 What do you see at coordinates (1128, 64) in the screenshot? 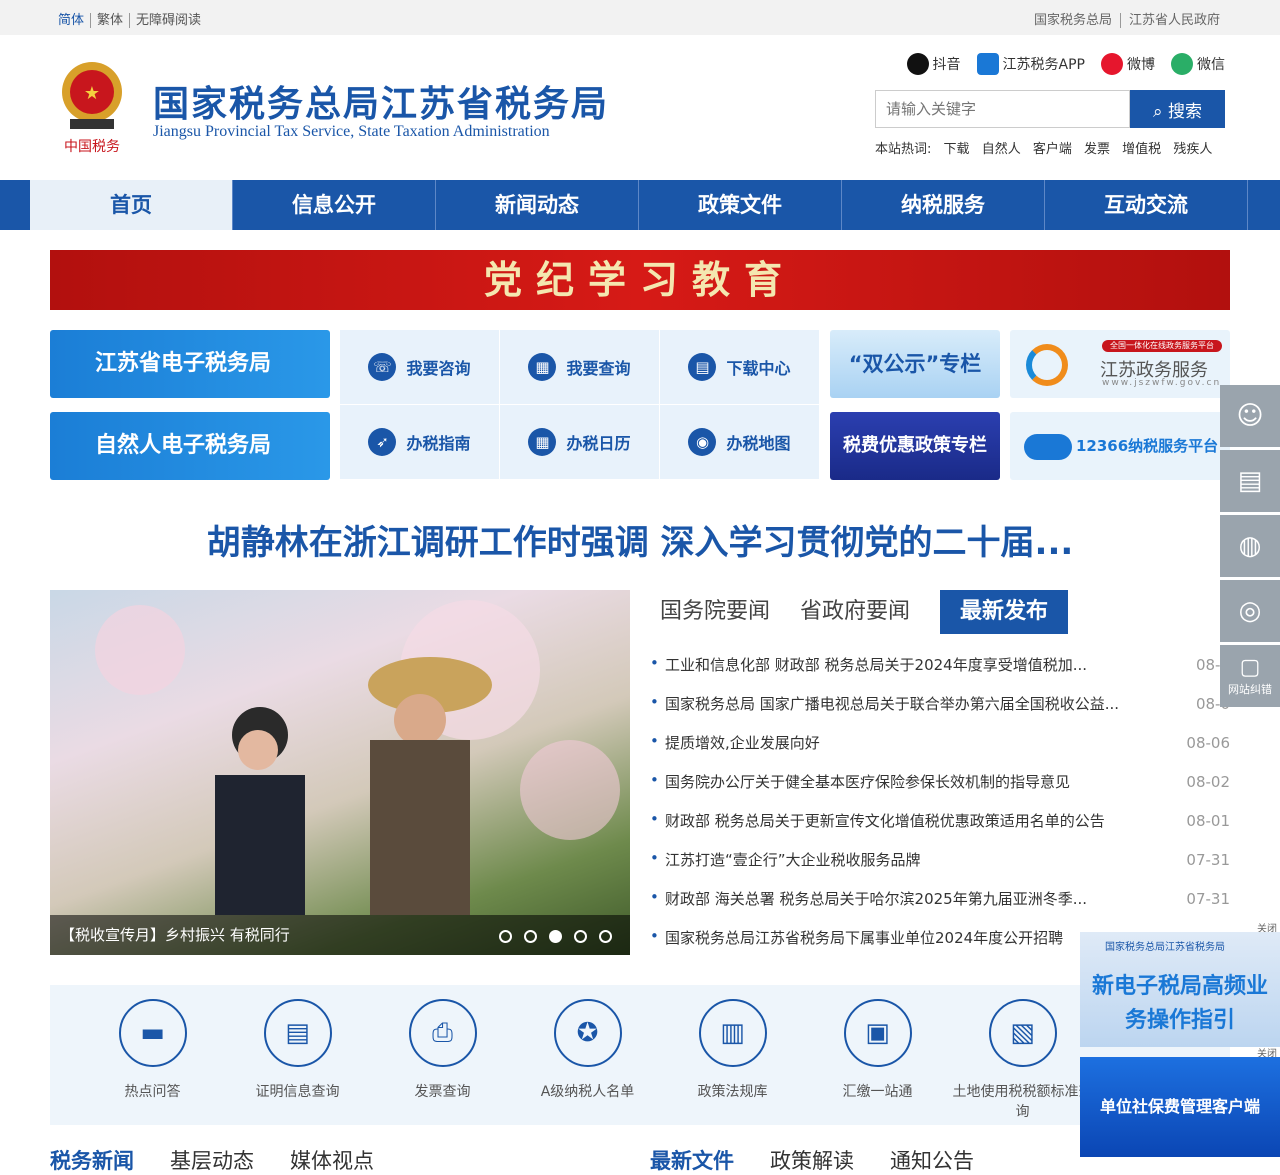
I see `weibo-link: 微博` at bounding box center [1128, 64].